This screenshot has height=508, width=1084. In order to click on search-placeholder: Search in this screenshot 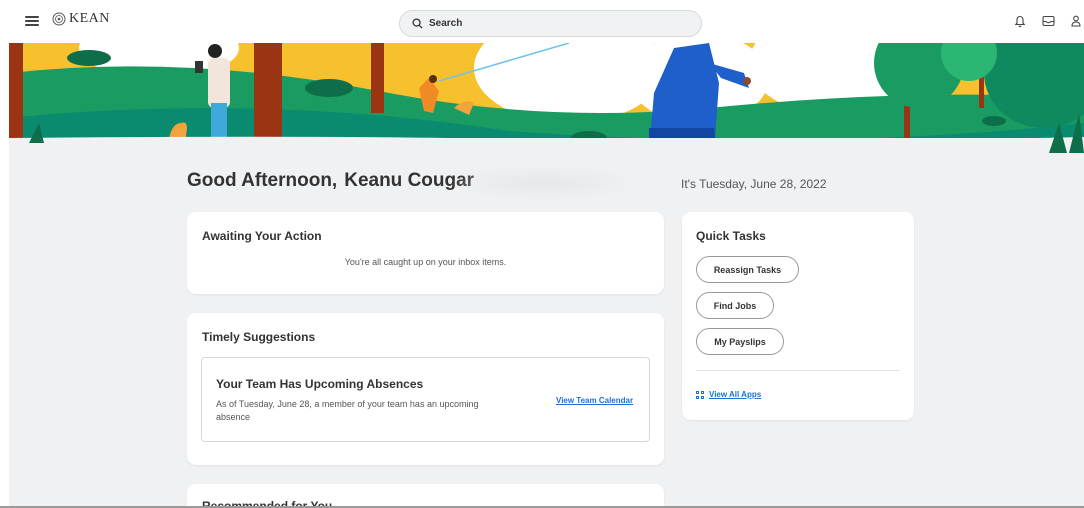, I will do `click(446, 23)`.